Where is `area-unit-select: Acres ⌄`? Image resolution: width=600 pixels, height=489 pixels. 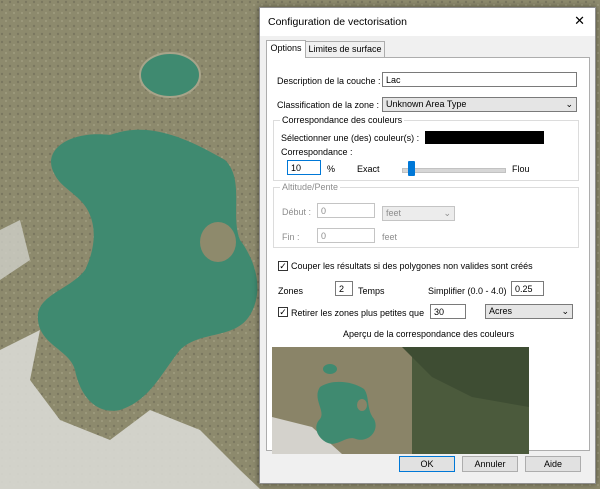 area-unit-select: Acres ⌄ is located at coordinates (529, 311).